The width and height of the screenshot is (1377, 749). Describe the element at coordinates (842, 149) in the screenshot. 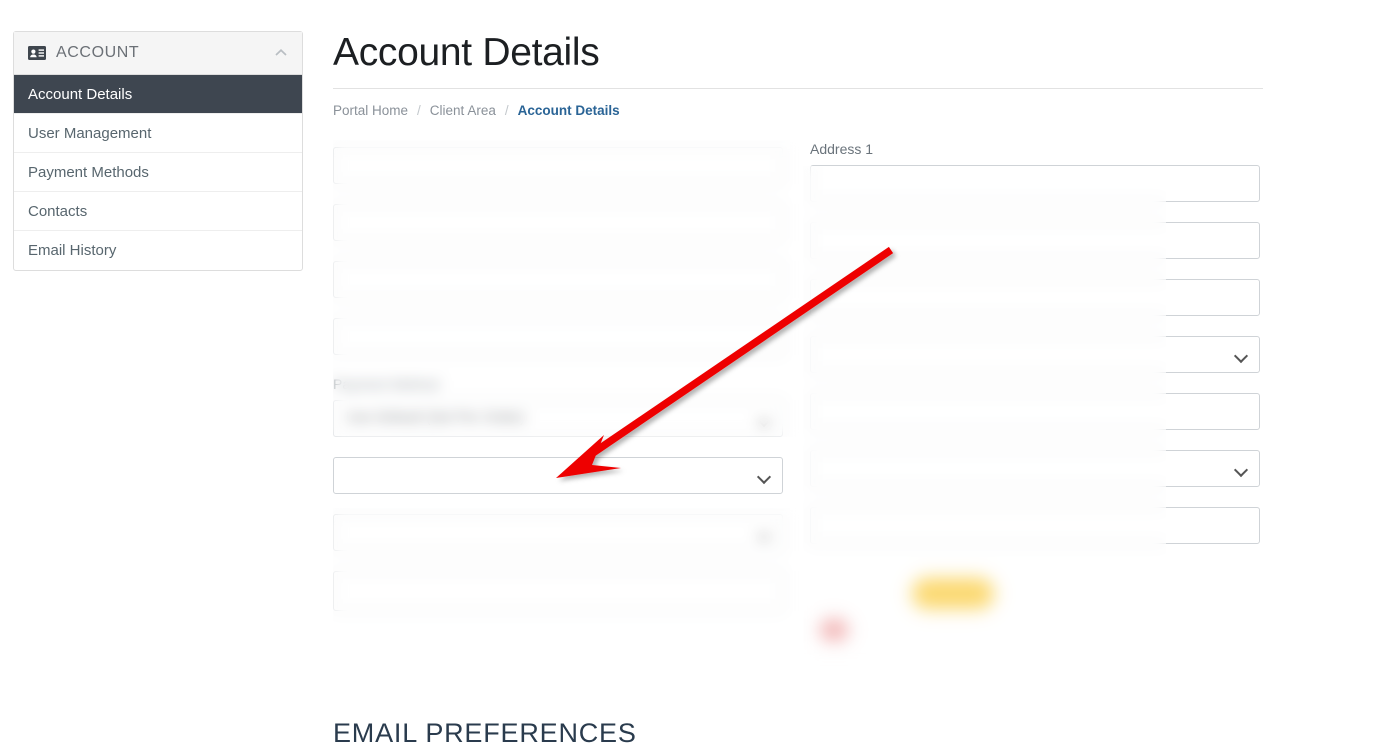

I see `address-1-label: Address 1` at that location.